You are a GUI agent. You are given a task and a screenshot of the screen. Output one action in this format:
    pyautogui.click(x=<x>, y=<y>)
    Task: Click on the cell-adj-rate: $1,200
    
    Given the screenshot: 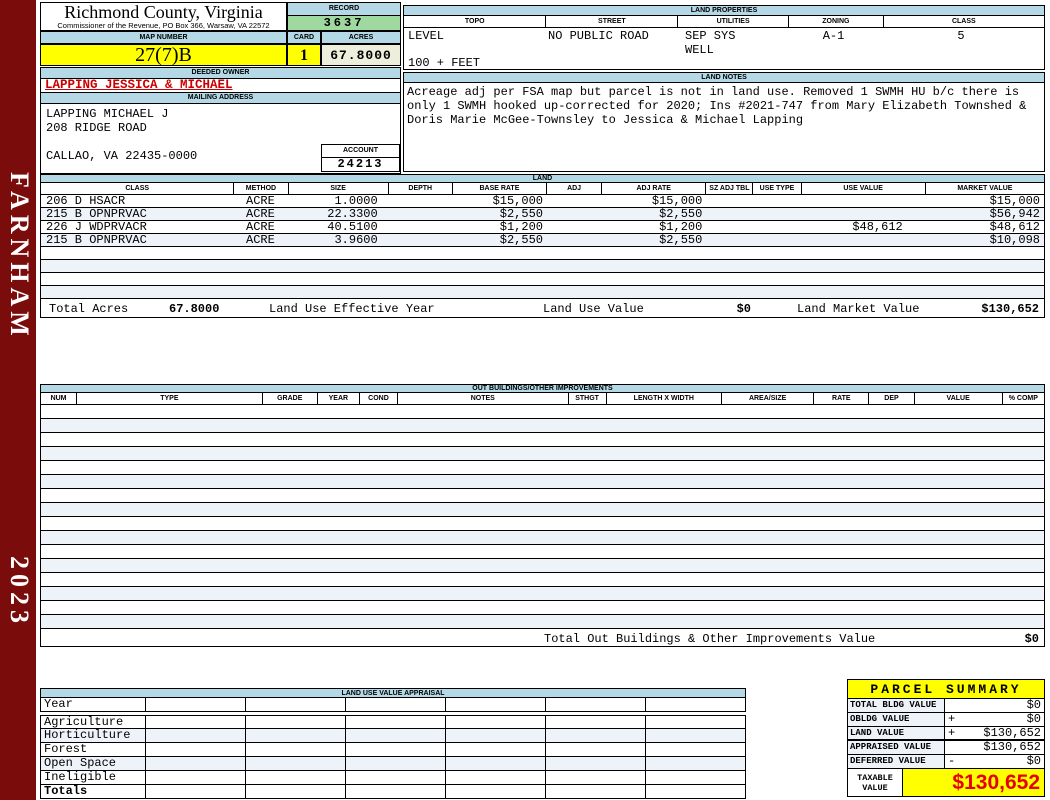 What is the action you would take?
    pyautogui.click(x=681, y=227)
    